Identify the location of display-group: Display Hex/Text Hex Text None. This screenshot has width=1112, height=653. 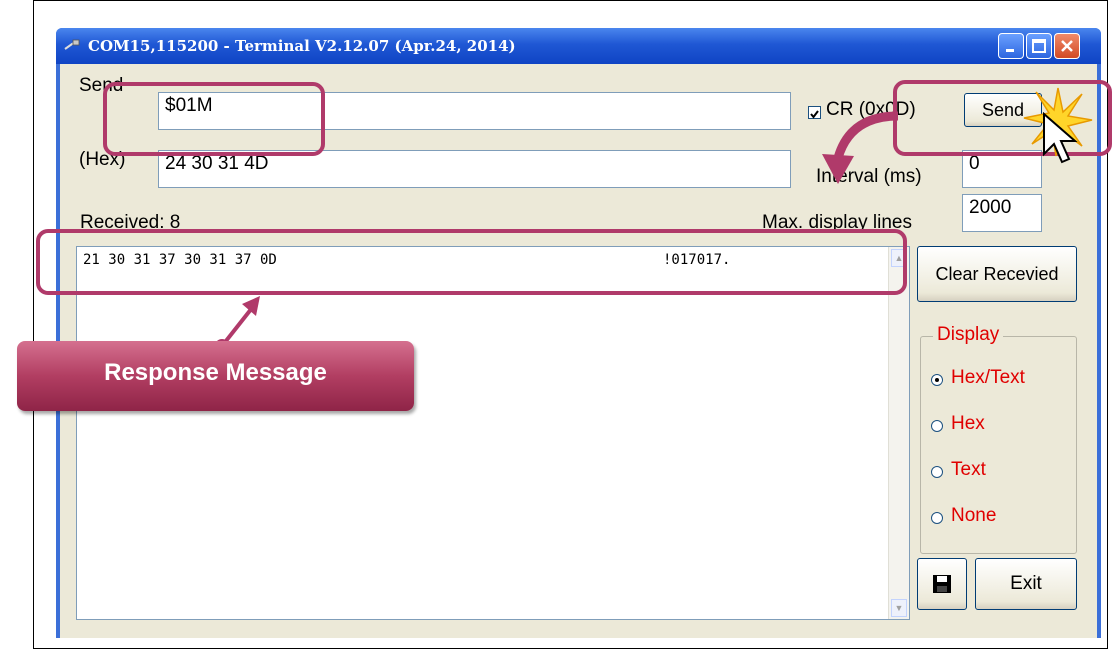
(998, 439).